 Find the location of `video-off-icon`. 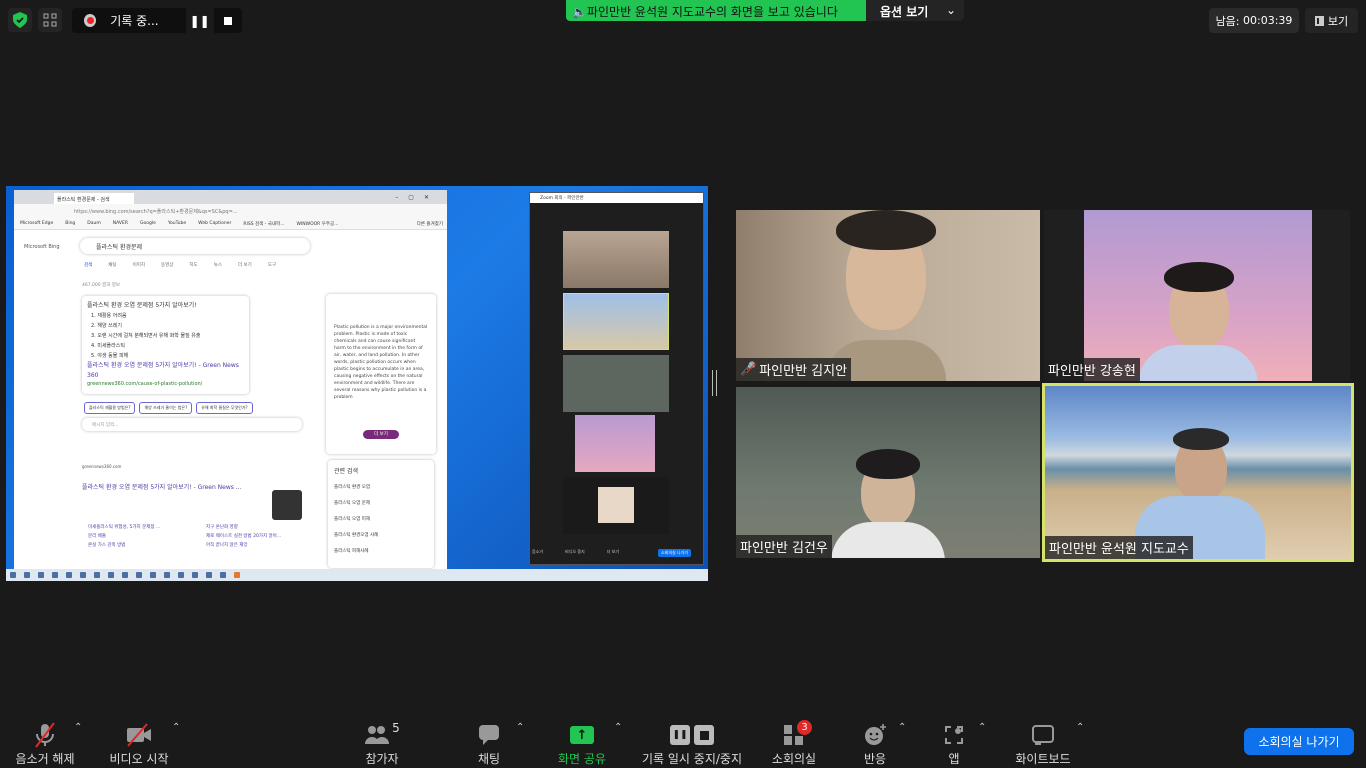

video-off-icon is located at coordinates (139, 735).